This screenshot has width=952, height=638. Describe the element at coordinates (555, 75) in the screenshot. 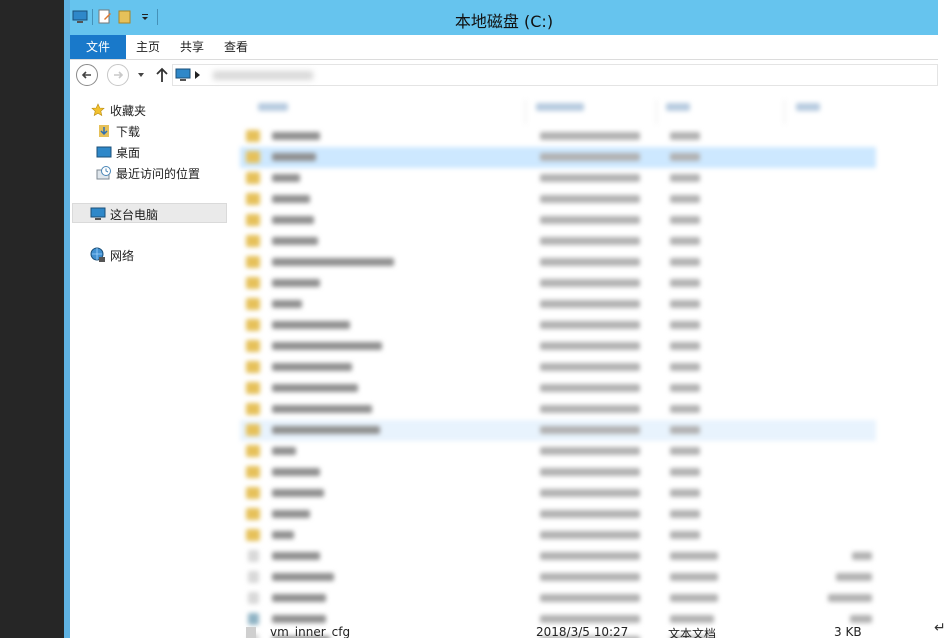

I see `address-bar` at that location.